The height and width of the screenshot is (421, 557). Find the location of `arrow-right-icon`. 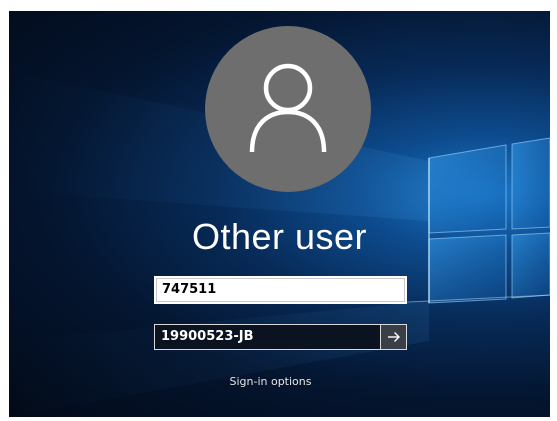

arrow-right-icon is located at coordinates (393, 337).